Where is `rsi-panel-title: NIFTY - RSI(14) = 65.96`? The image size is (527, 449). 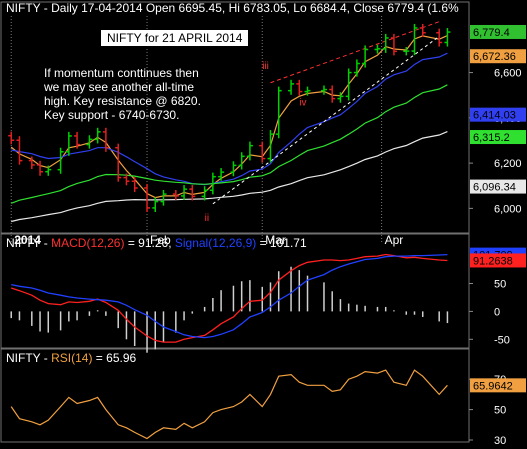 rsi-panel-title: NIFTY - RSI(14) = 65.96 is located at coordinates (71, 358).